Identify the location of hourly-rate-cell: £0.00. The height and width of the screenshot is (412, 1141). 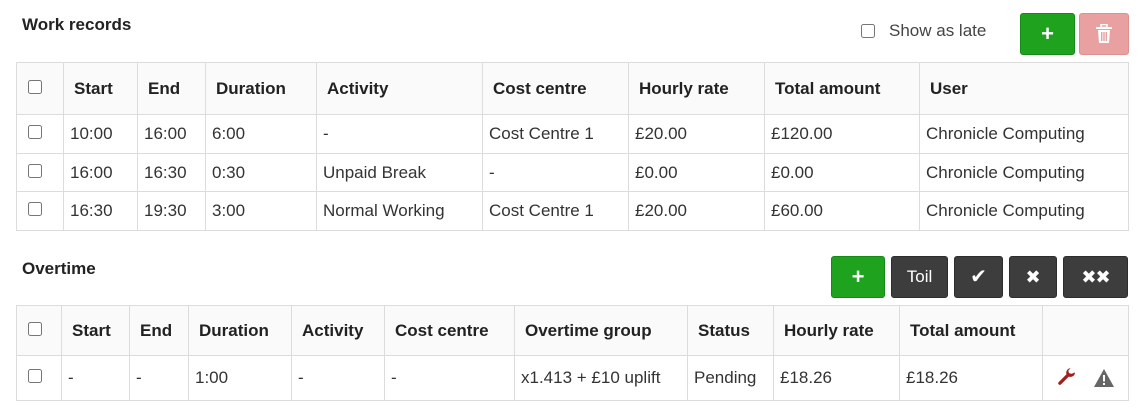
(696, 172).